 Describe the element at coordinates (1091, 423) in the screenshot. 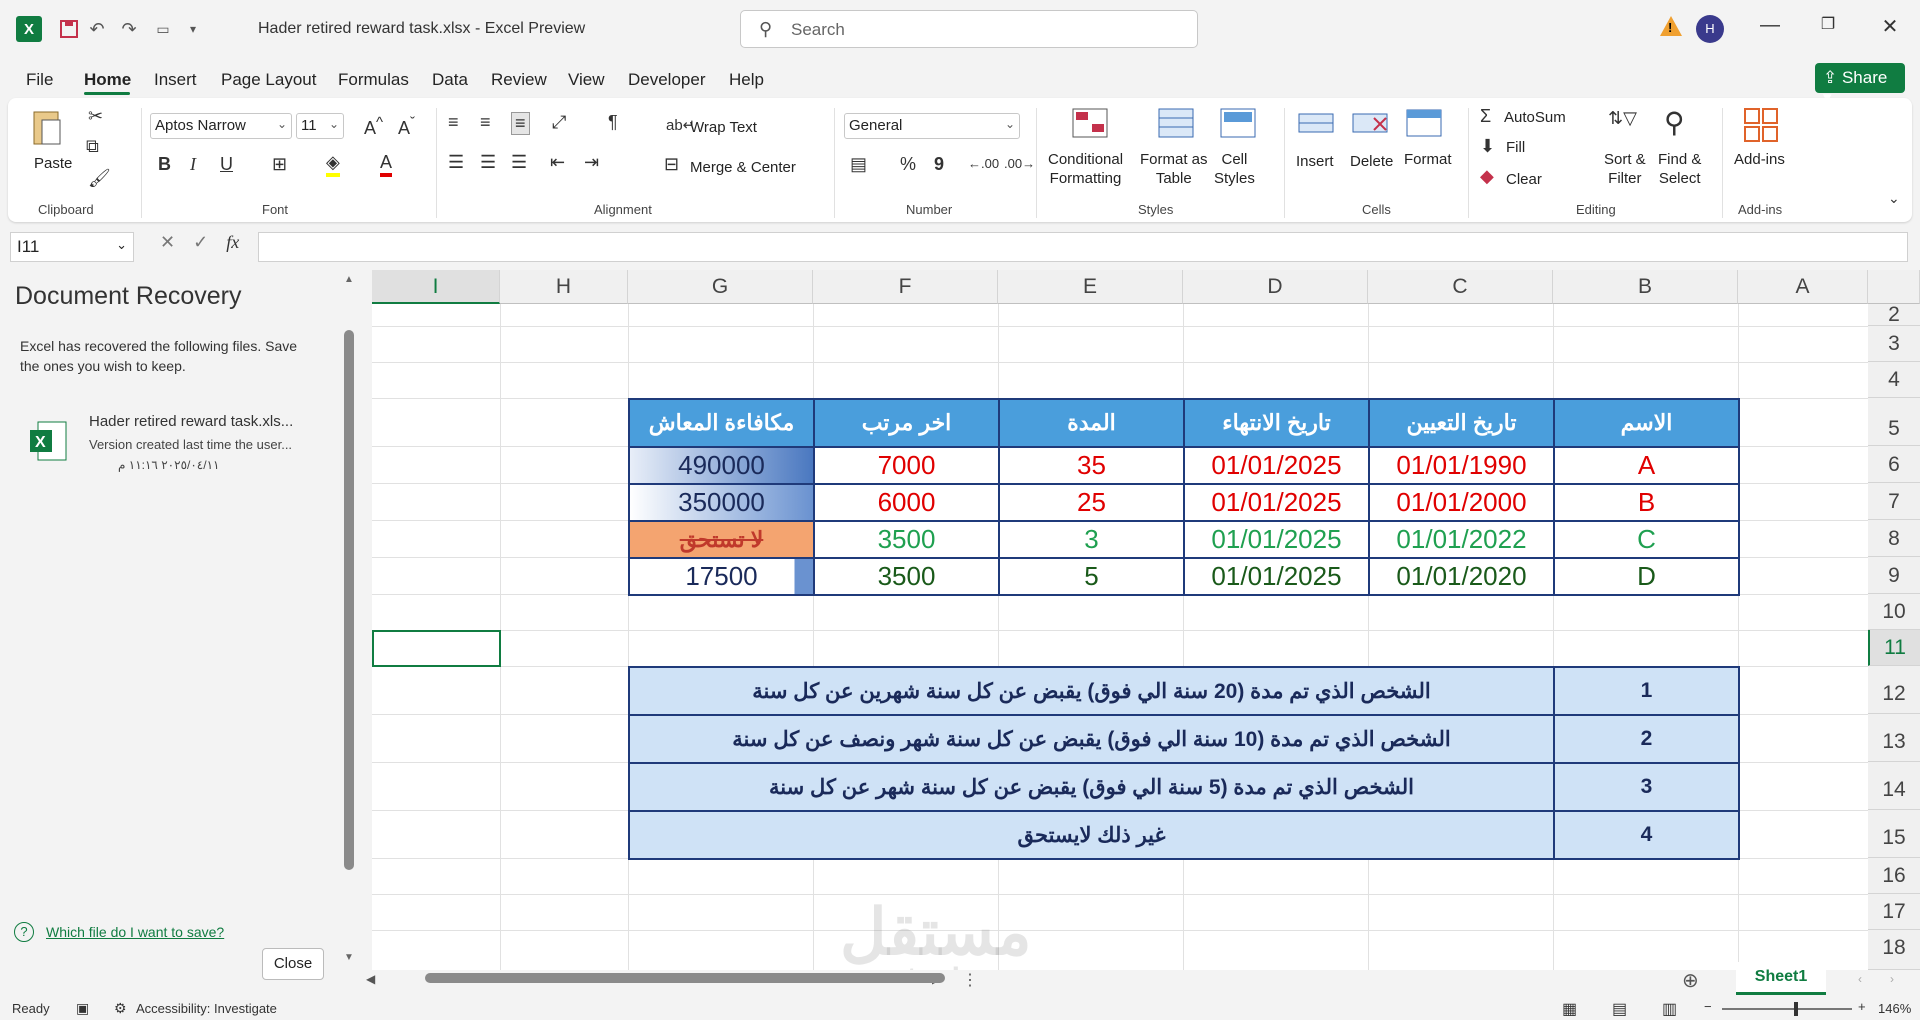

I see `header-duration: المدة` at that location.